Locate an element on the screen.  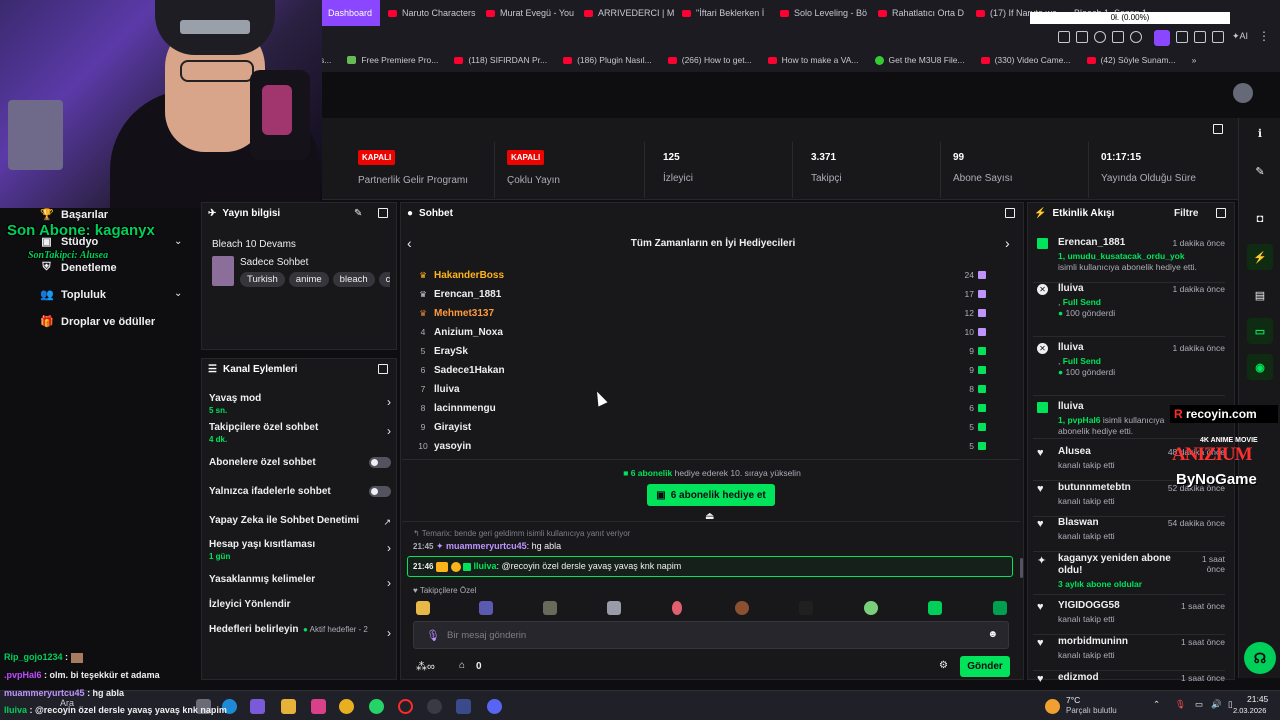
tag: anime is located at coordinates (308, 279).